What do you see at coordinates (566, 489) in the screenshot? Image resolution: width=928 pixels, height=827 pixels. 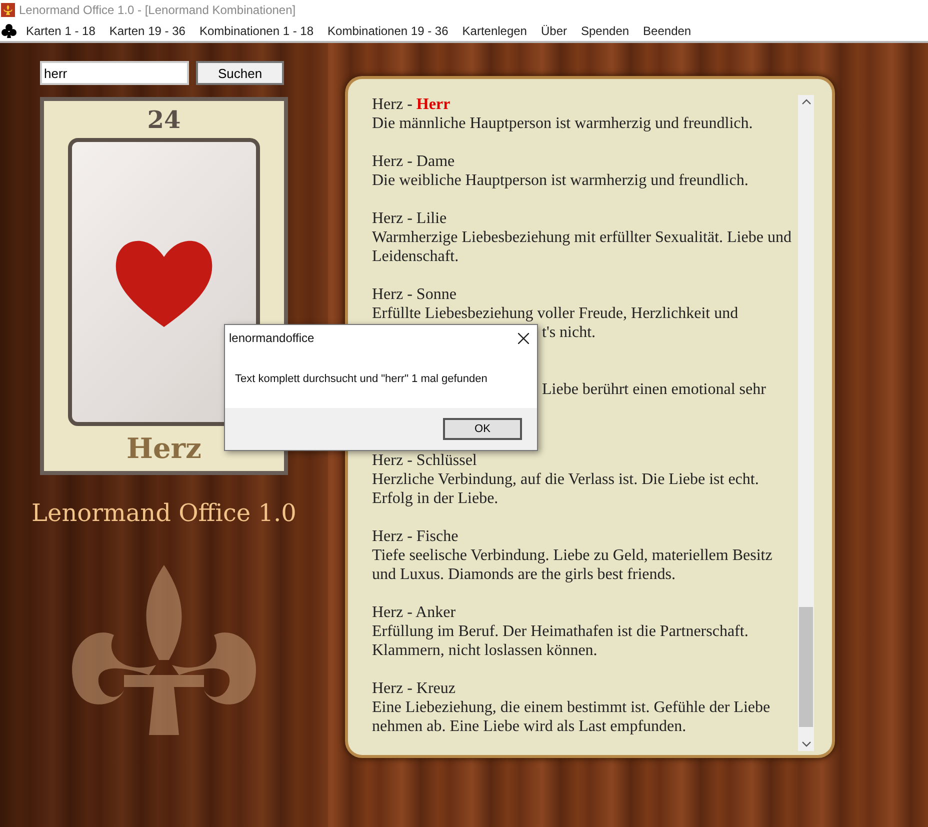 I see `combination-text: Herzliche Verbindung, auf die Verlass ist. Die Liebe ist echt. Erfolg in der Liebe.` at bounding box center [566, 489].